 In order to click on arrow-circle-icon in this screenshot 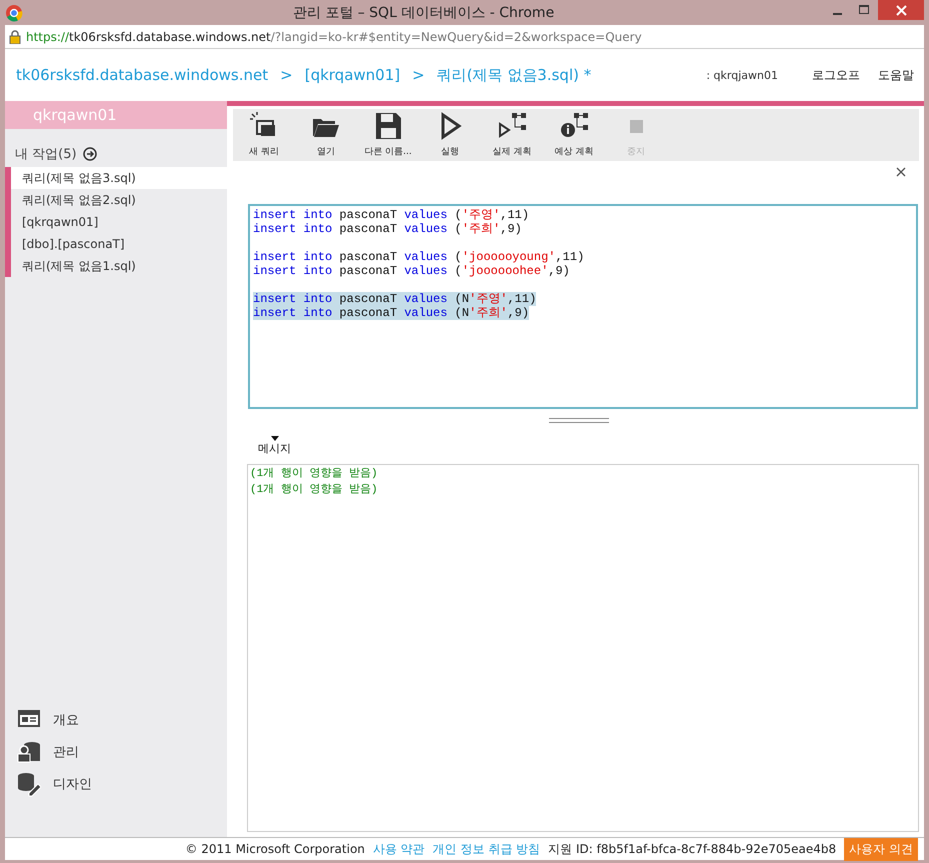, I will do `click(89, 154)`.